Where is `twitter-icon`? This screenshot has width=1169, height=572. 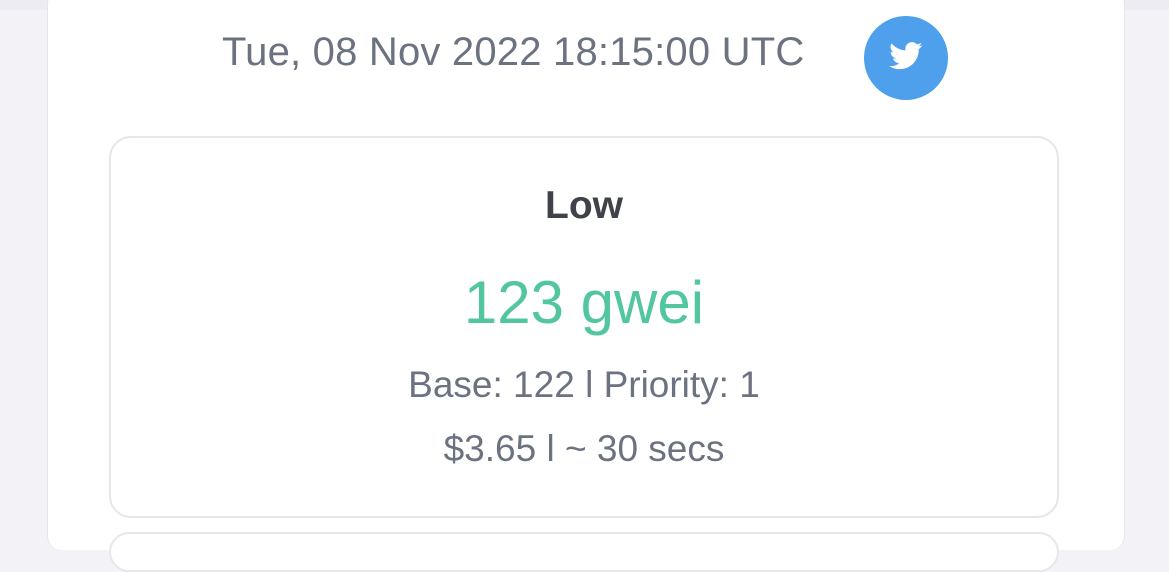 twitter-icon is located at coordinates (906, 58).